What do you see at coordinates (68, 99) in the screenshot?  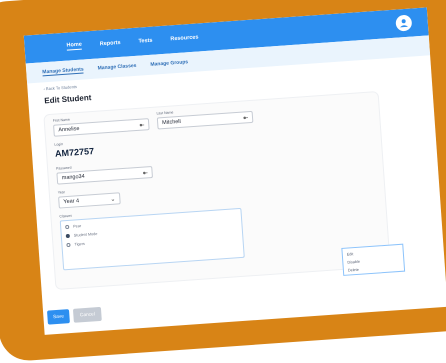 I see `page-title: Edit Student` at bounding box center [68, 99].